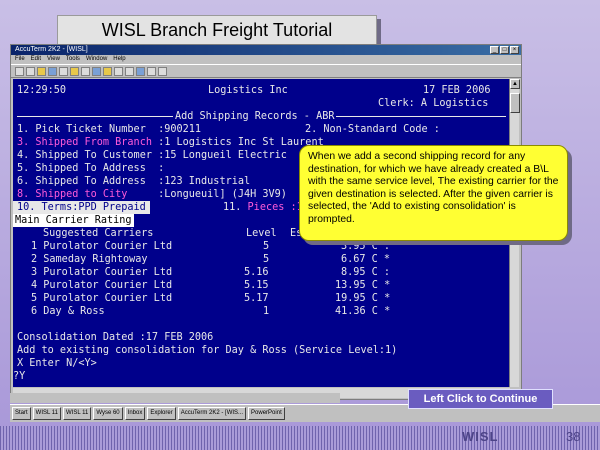  What do you see at coordinates (20, 59) in the screenshot?
I see `menu-file: File` at bounding box center [20, 59].